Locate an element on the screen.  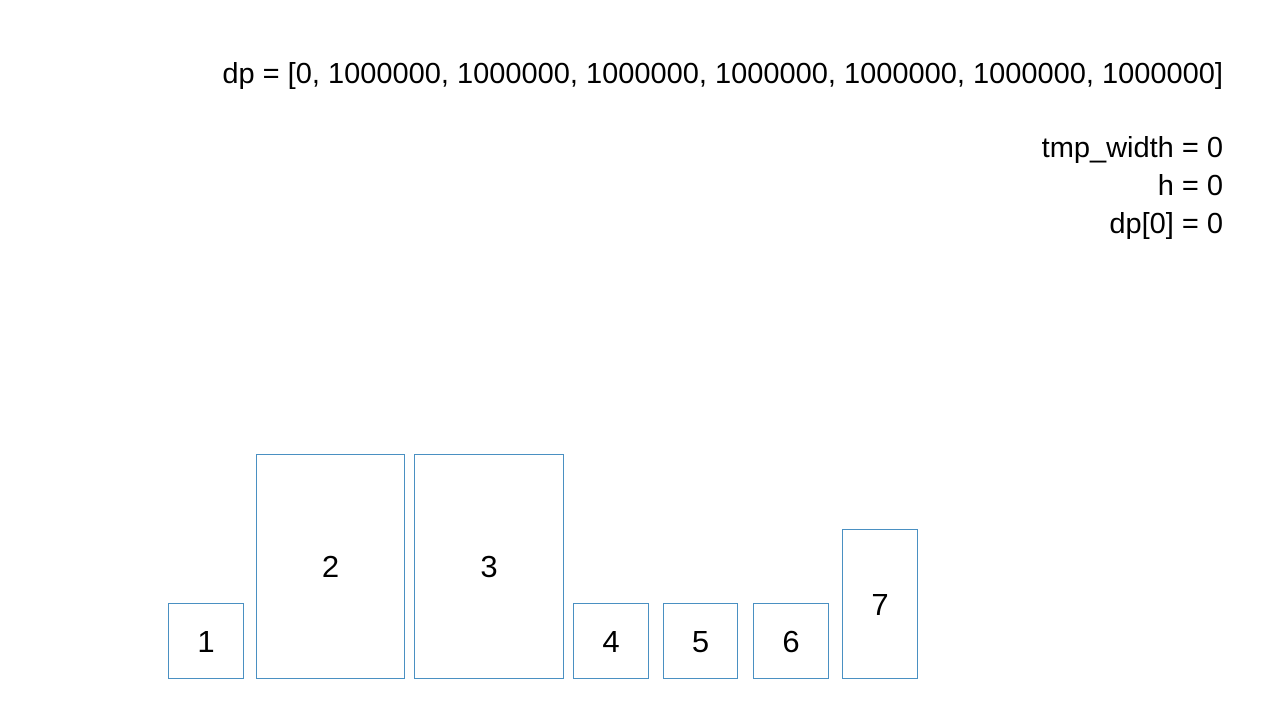
box-label: 2 is located at coordinates (330, 566).